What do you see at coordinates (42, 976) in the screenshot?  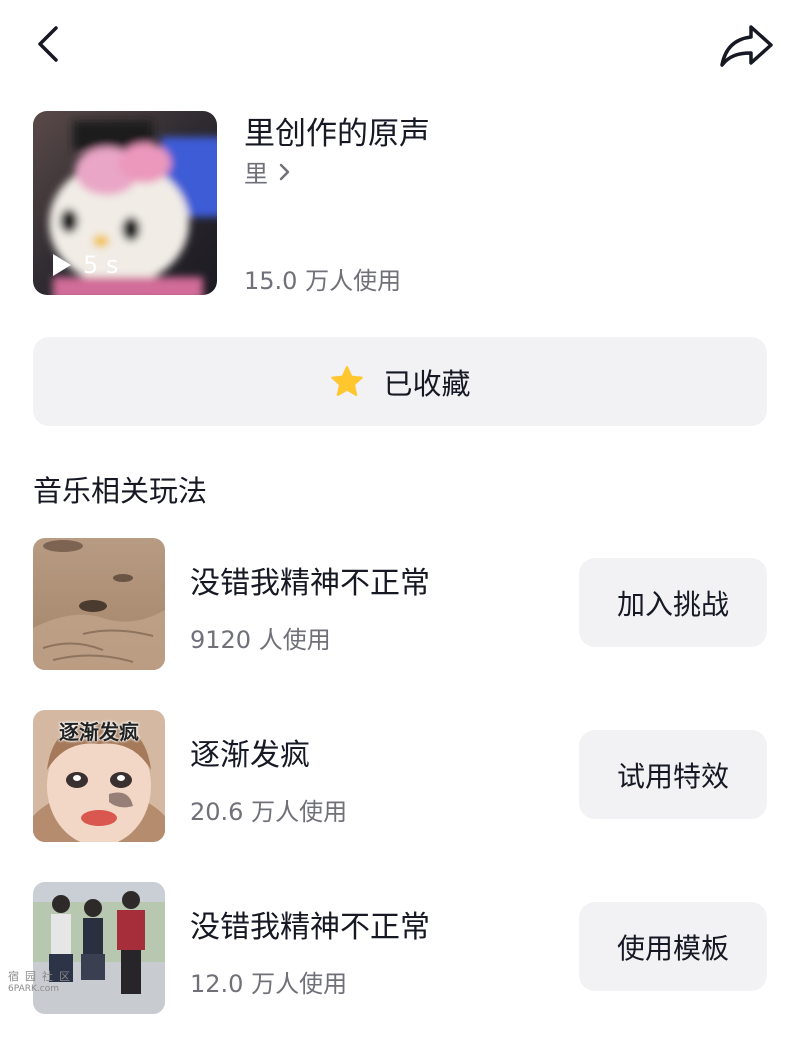 I see `watermark-line1: 宿园社区` at bounding box center [42, 976].